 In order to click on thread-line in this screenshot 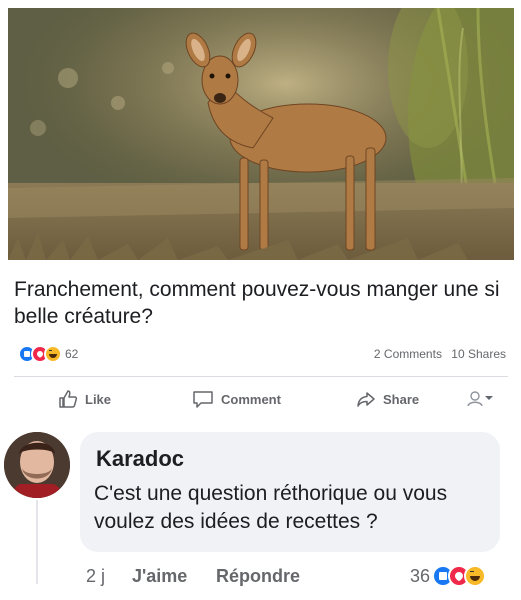, I will do `click(37, 542)`.